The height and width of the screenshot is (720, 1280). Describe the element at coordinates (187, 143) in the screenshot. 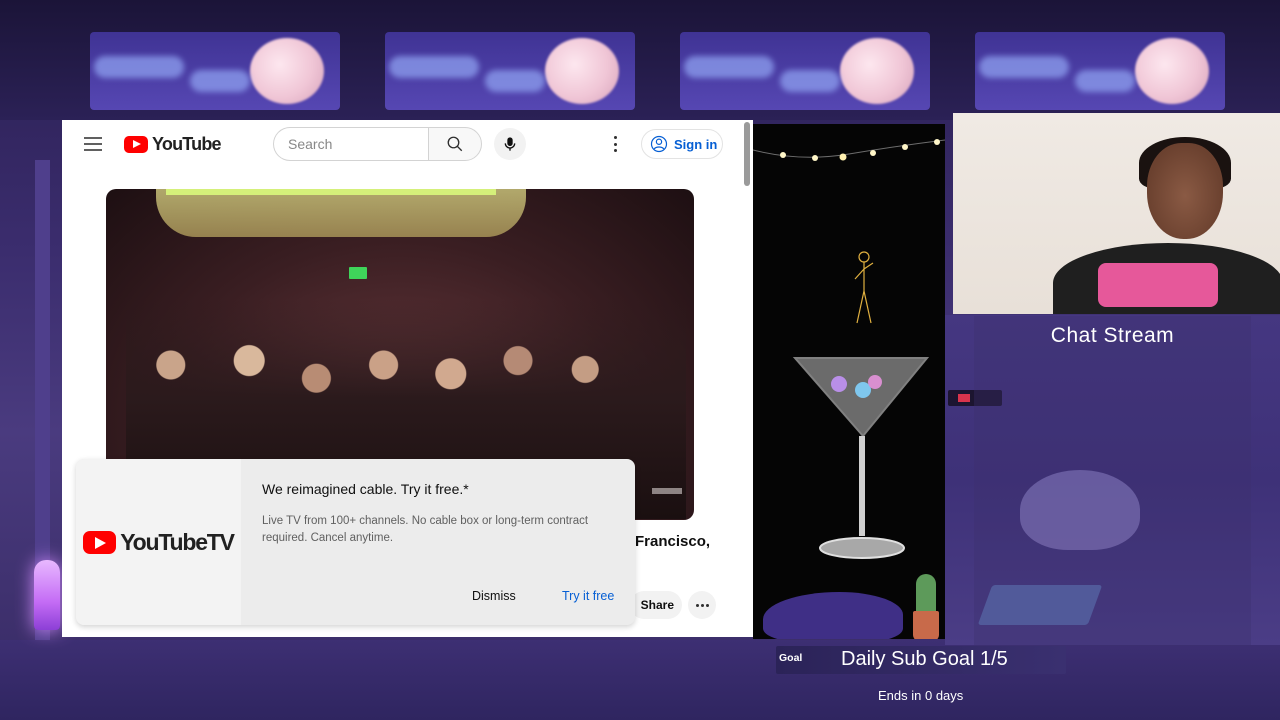

I see `youtube-wordmark: YouTube` at that location.